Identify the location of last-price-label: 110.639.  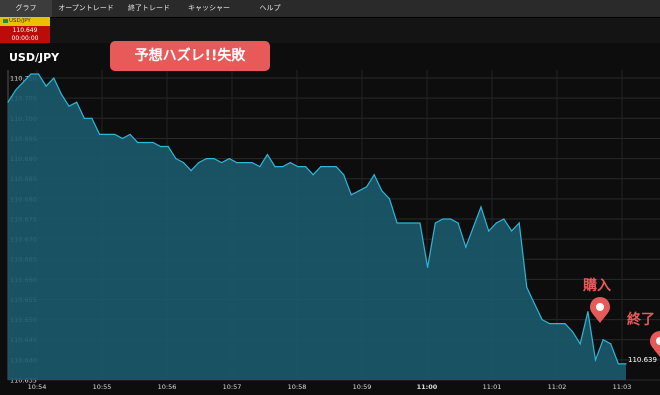
(642, 360).